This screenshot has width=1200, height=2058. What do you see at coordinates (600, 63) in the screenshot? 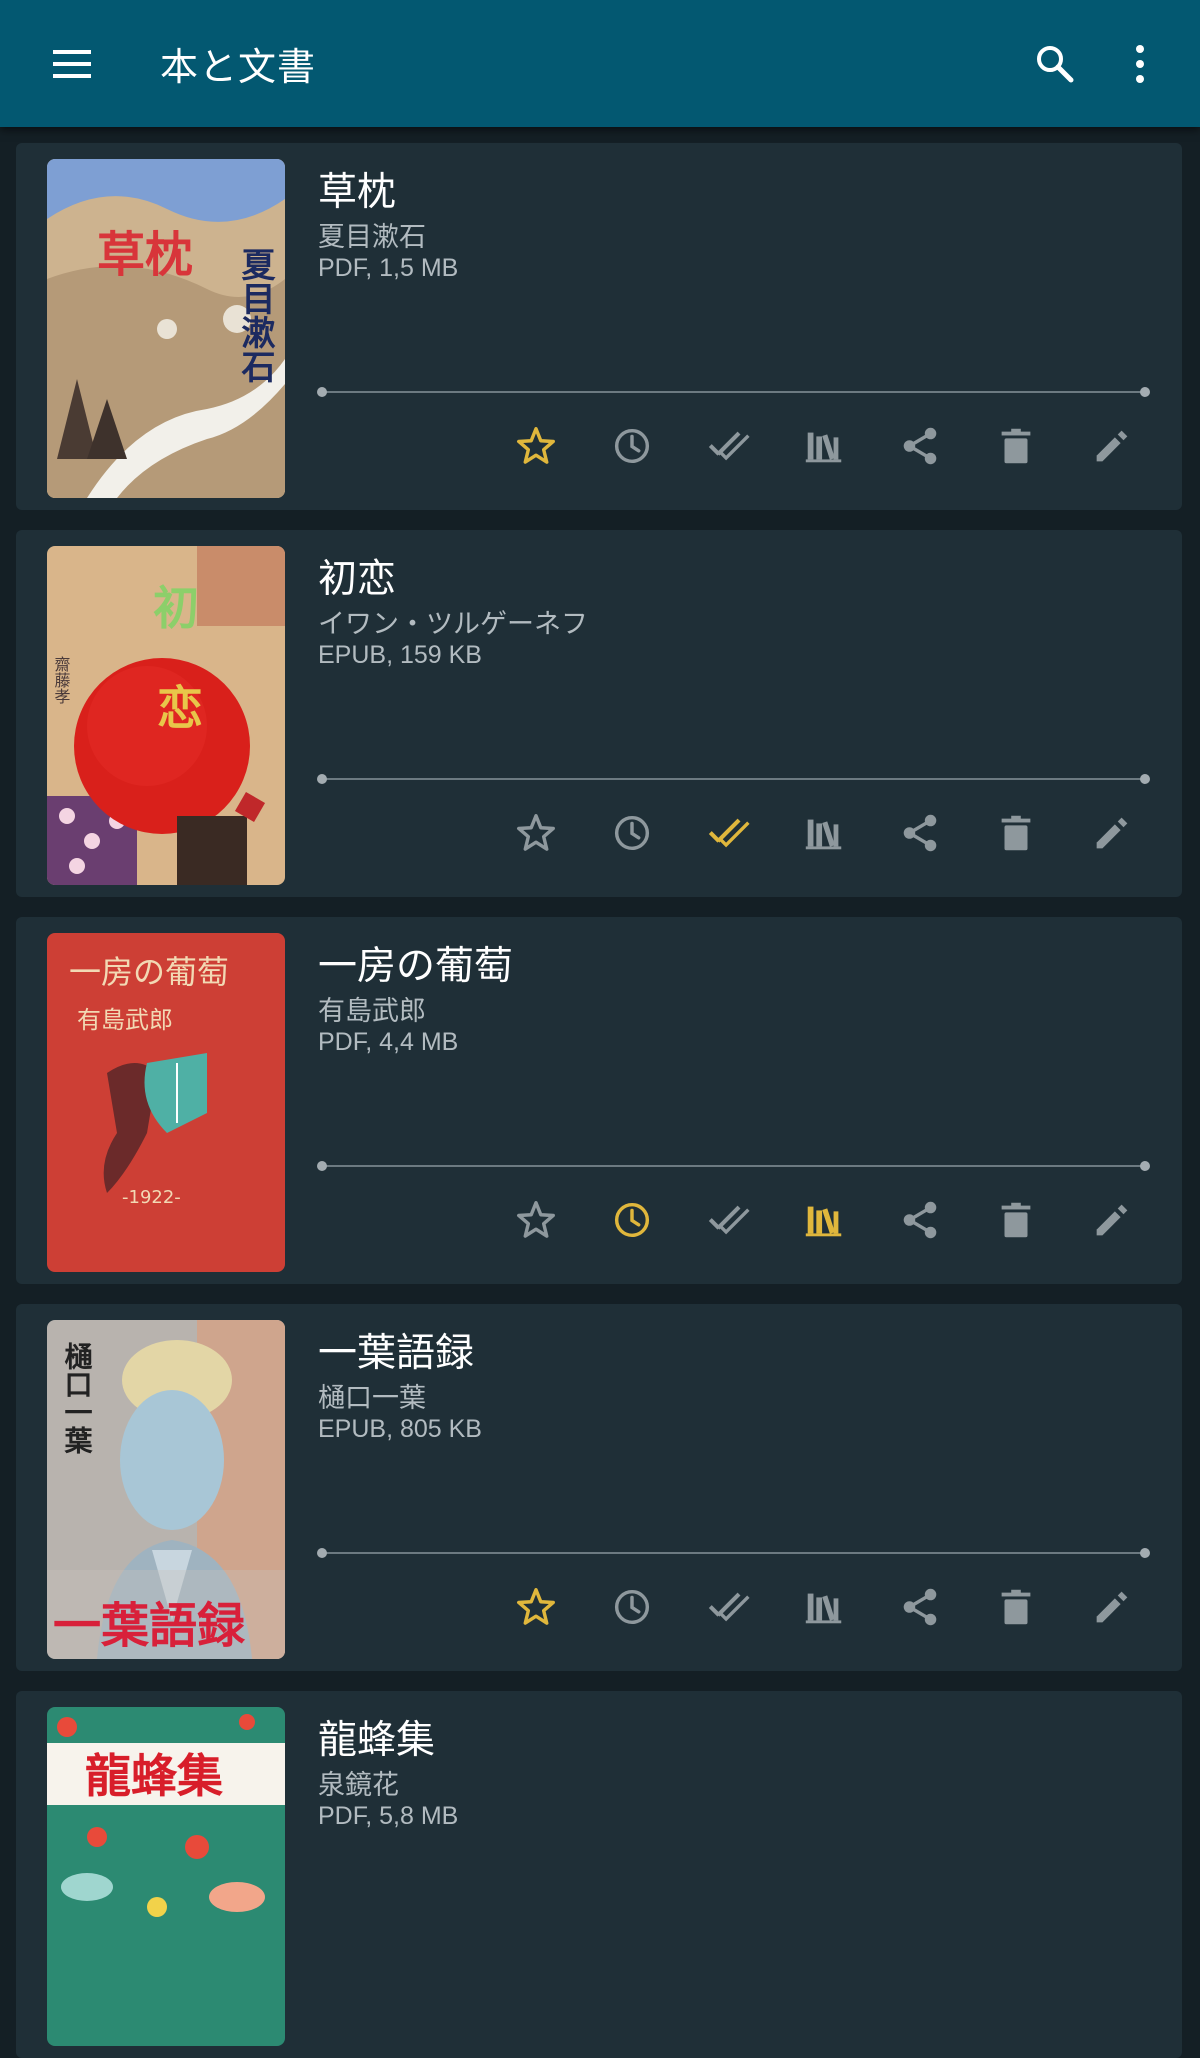
I see `app-bar: 本と文書` at bounding box center [600, 63].